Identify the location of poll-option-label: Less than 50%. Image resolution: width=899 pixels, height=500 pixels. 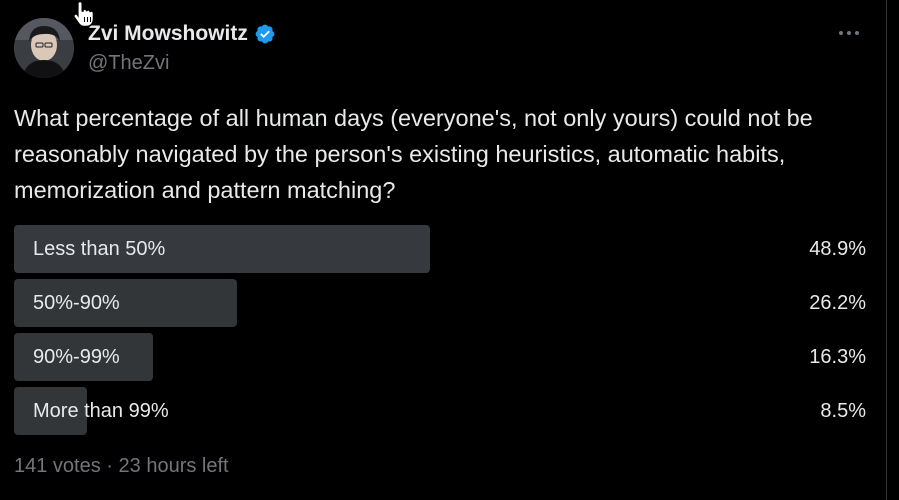
(99, 249).